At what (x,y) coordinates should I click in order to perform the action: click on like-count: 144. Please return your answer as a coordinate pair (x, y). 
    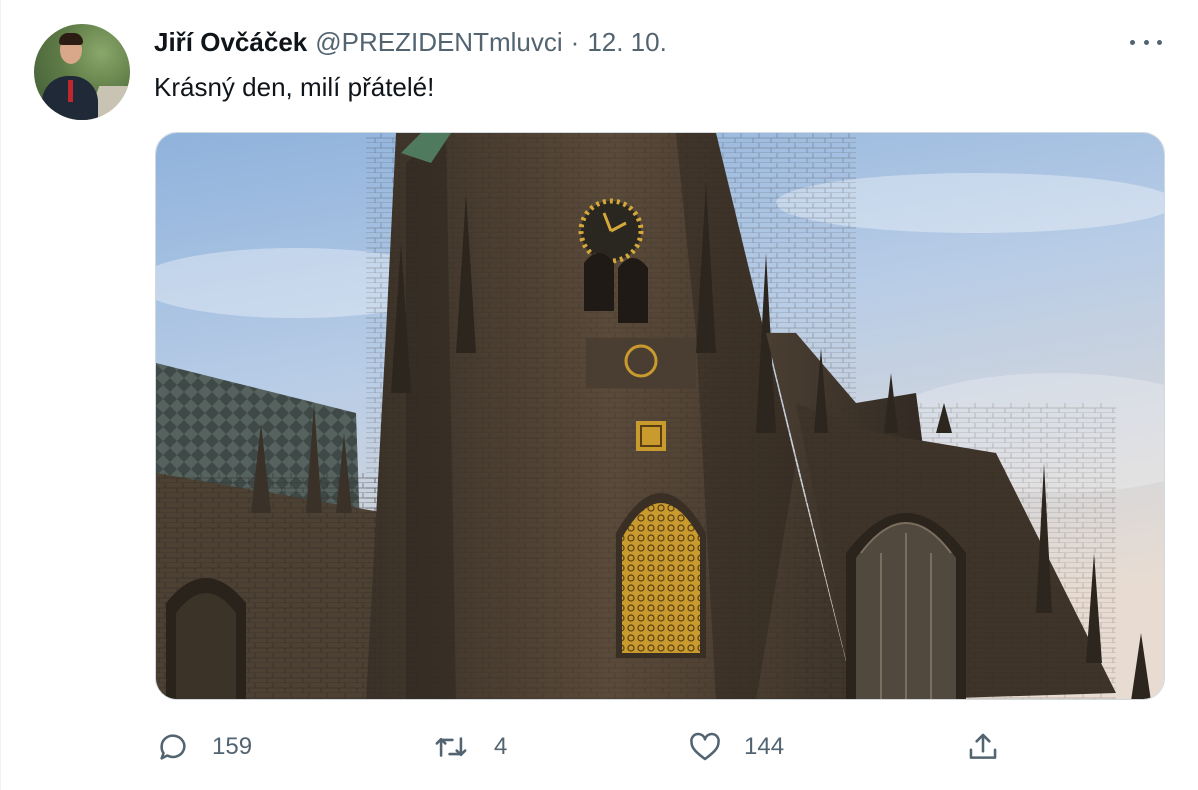
    Looking at the image, I should click on (764, 746).